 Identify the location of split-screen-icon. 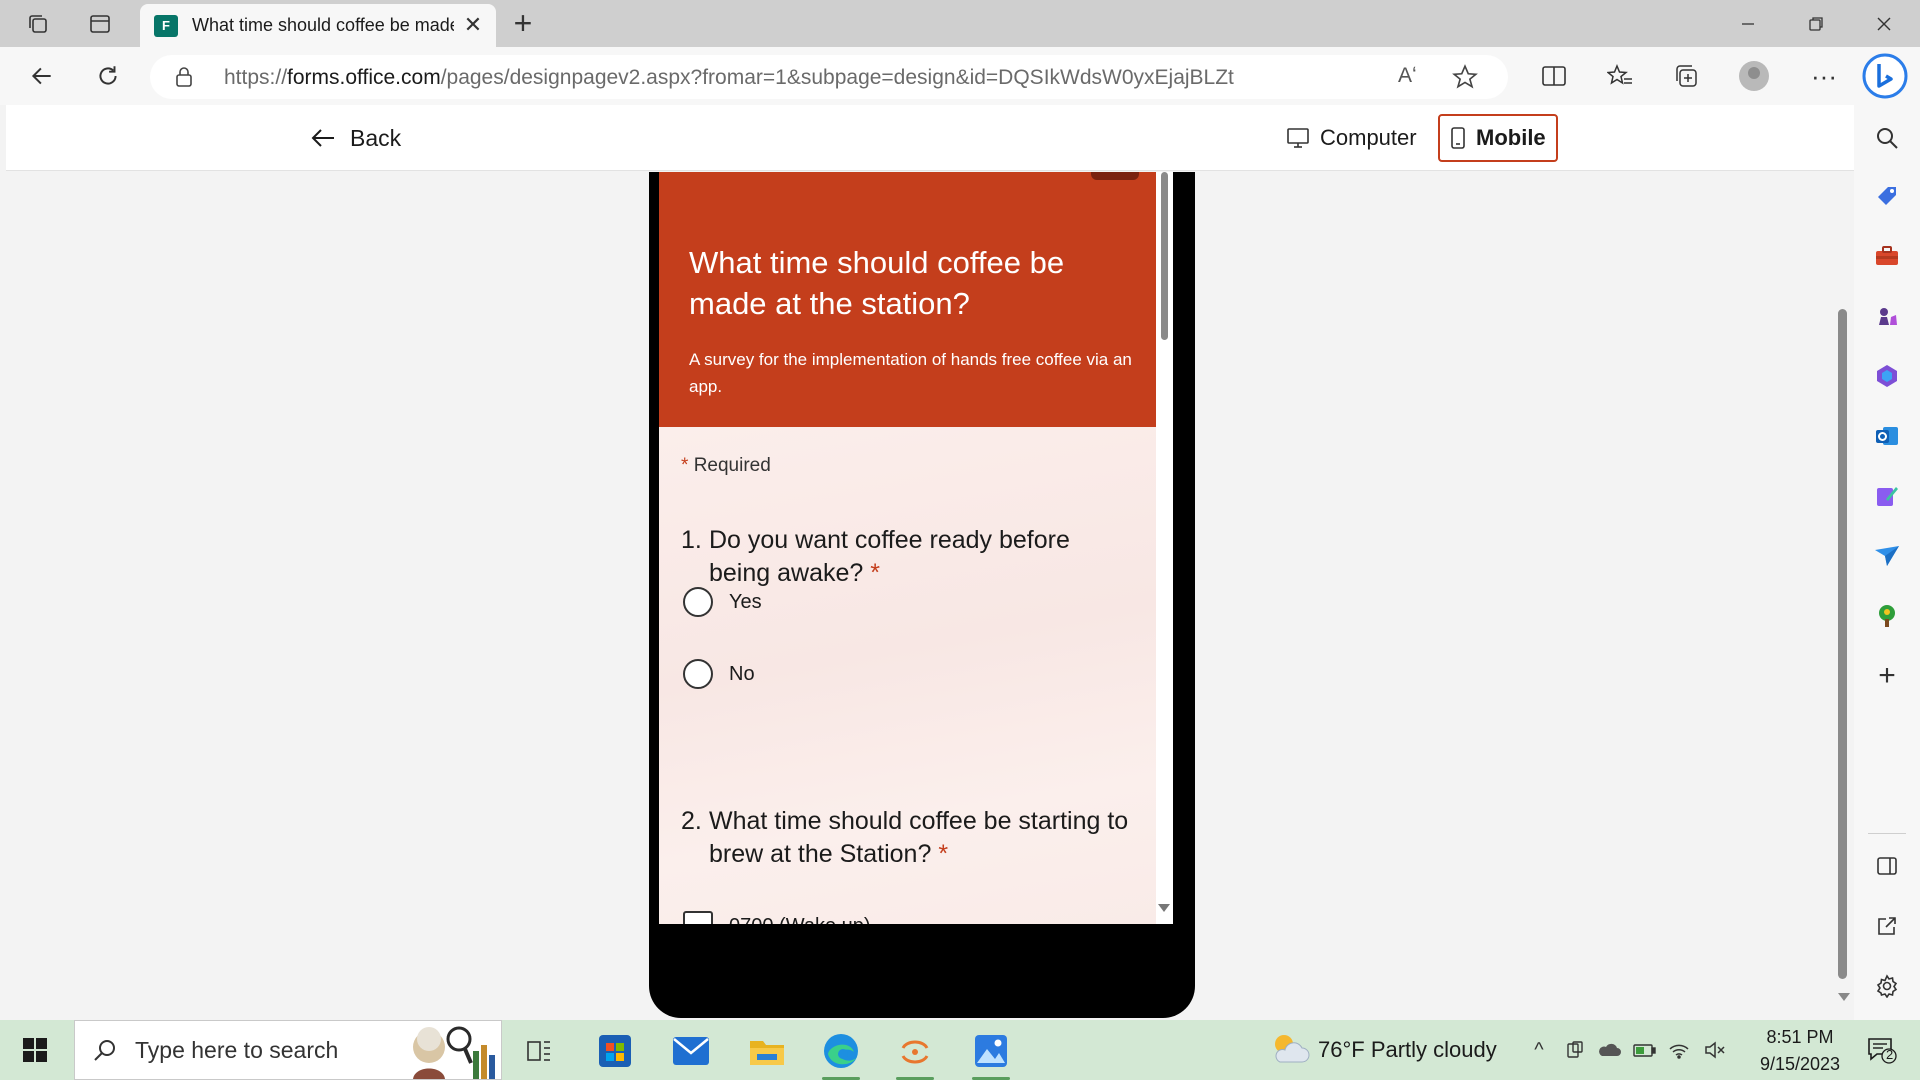
(1554, 76).